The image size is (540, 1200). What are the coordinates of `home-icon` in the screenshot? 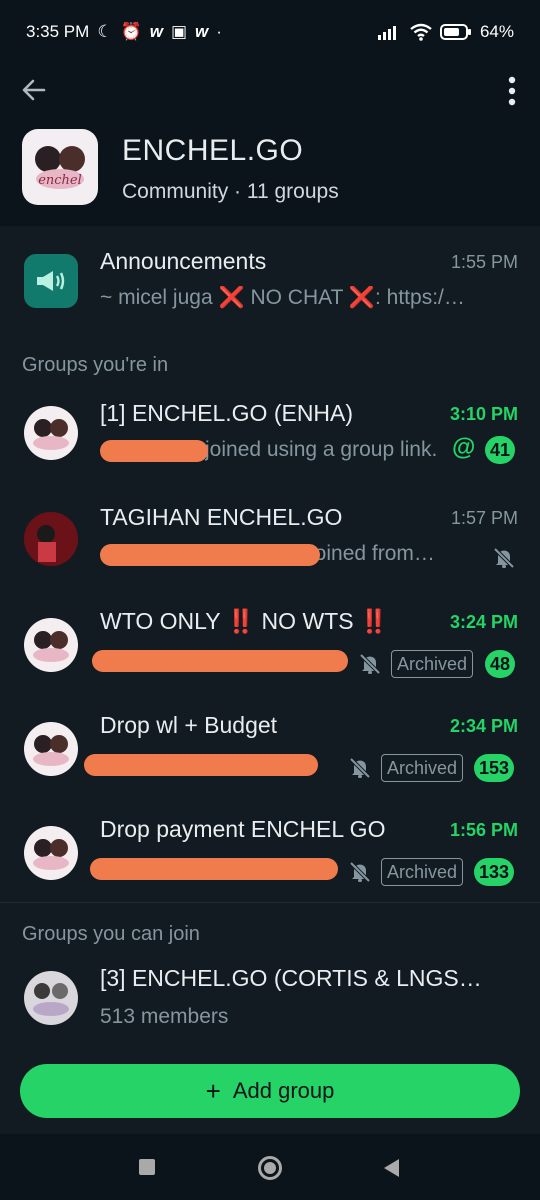 It's located at (270, 1168).